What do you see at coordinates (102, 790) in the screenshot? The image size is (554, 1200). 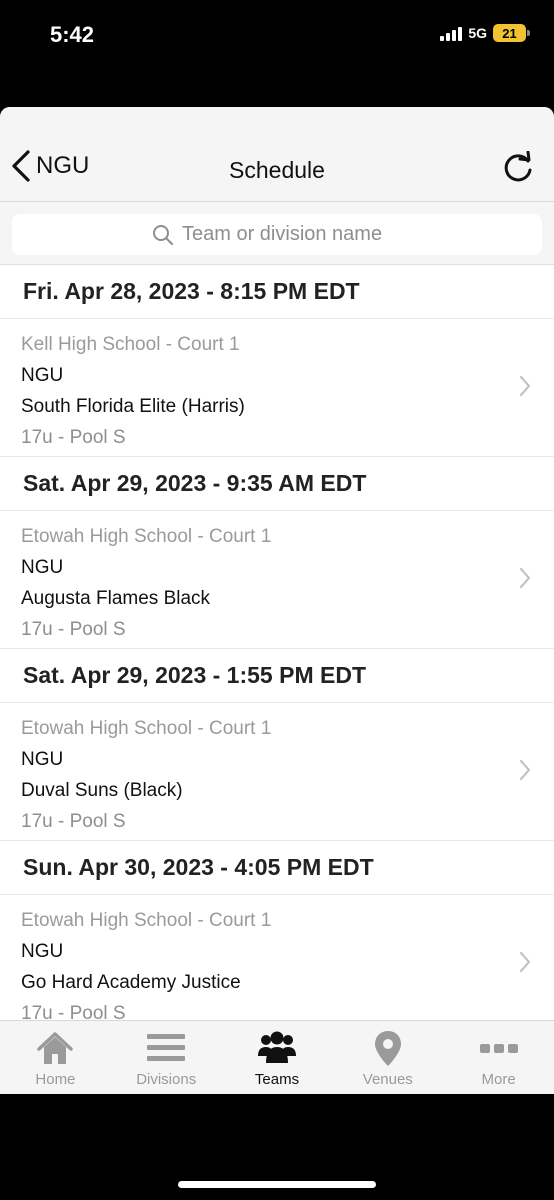 I see `game-team-away: Duval Suns (Black)` at bounding box center [102, 790].